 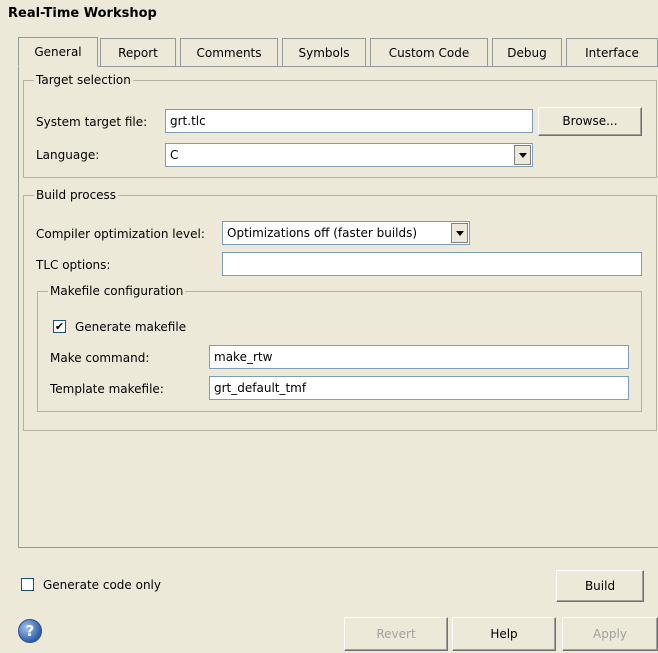 I want to click on tab-general: General, so click(x=58, y=52).